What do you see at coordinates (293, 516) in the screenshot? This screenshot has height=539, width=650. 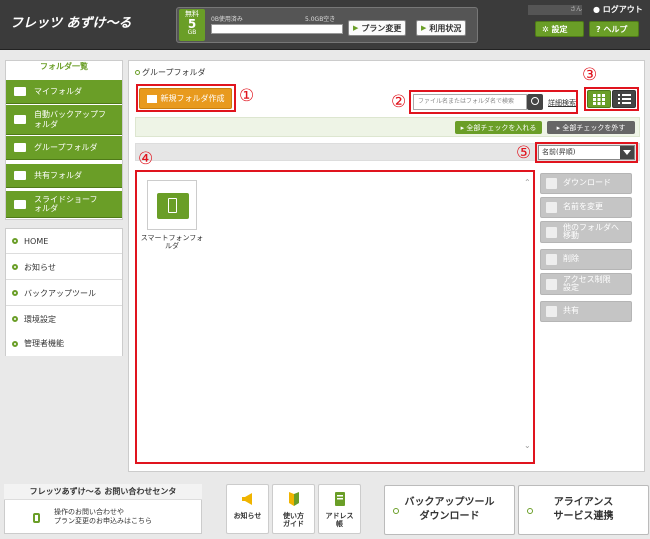 I see `guide-label: 使い方` at bounding box center [293, 516].